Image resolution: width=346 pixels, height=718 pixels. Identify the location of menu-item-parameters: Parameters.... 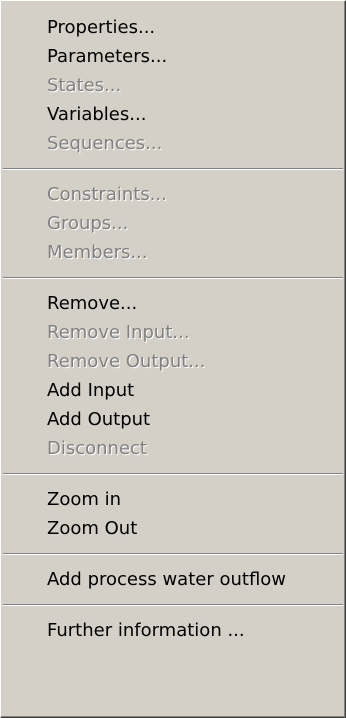
(173, 56).